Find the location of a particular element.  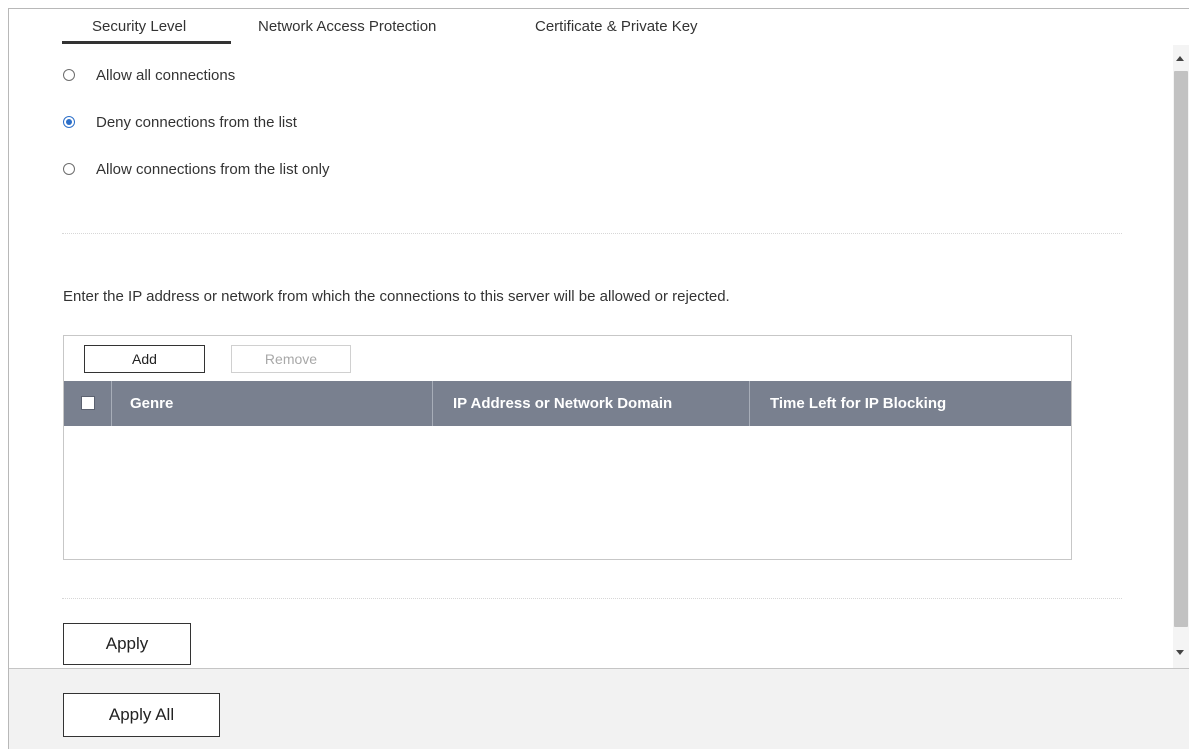

radio-allow-list-only: Allow connections from the list only is located at coordinates (196, 169).